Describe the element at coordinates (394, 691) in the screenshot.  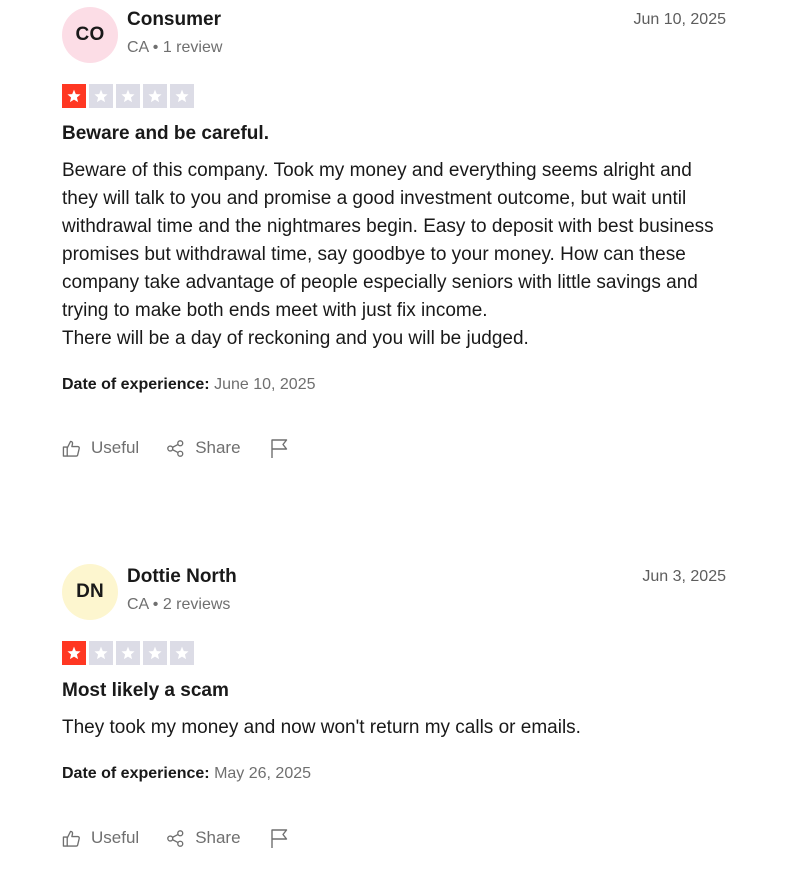
I see `review-title: Most likely a scam` at that location.